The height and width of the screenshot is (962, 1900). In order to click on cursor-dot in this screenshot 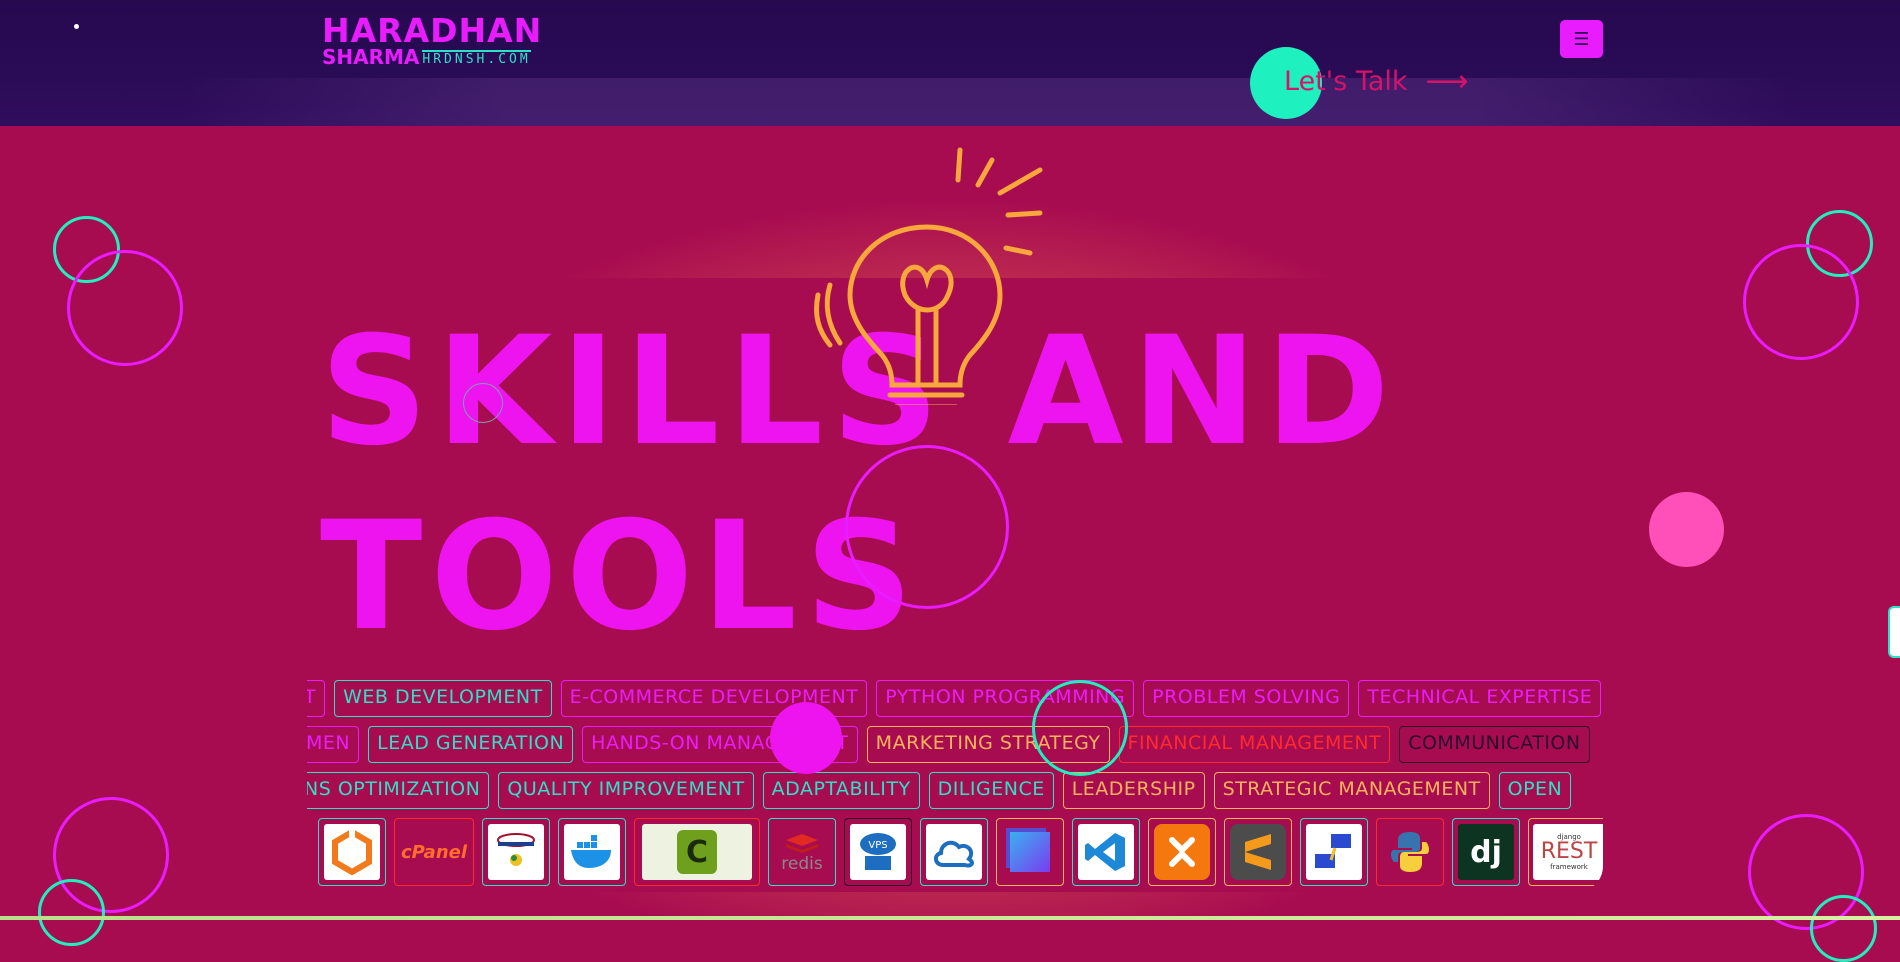, I will do `click(806, 738)`.